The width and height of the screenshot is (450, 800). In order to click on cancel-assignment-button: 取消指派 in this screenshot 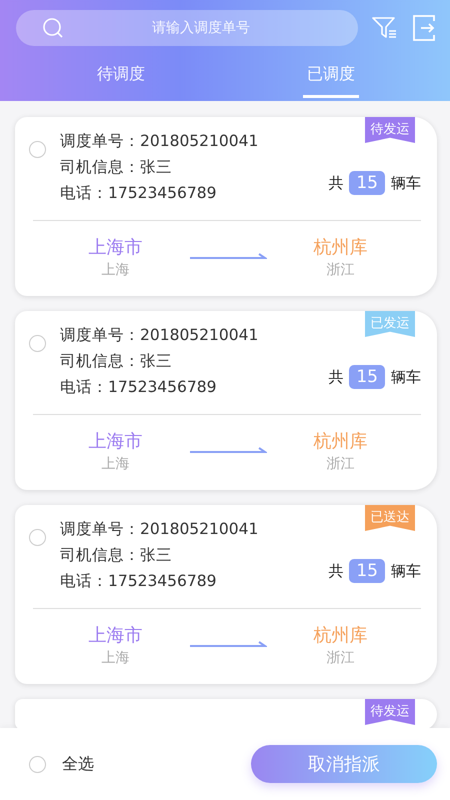, I will do `click(344, 764)`.